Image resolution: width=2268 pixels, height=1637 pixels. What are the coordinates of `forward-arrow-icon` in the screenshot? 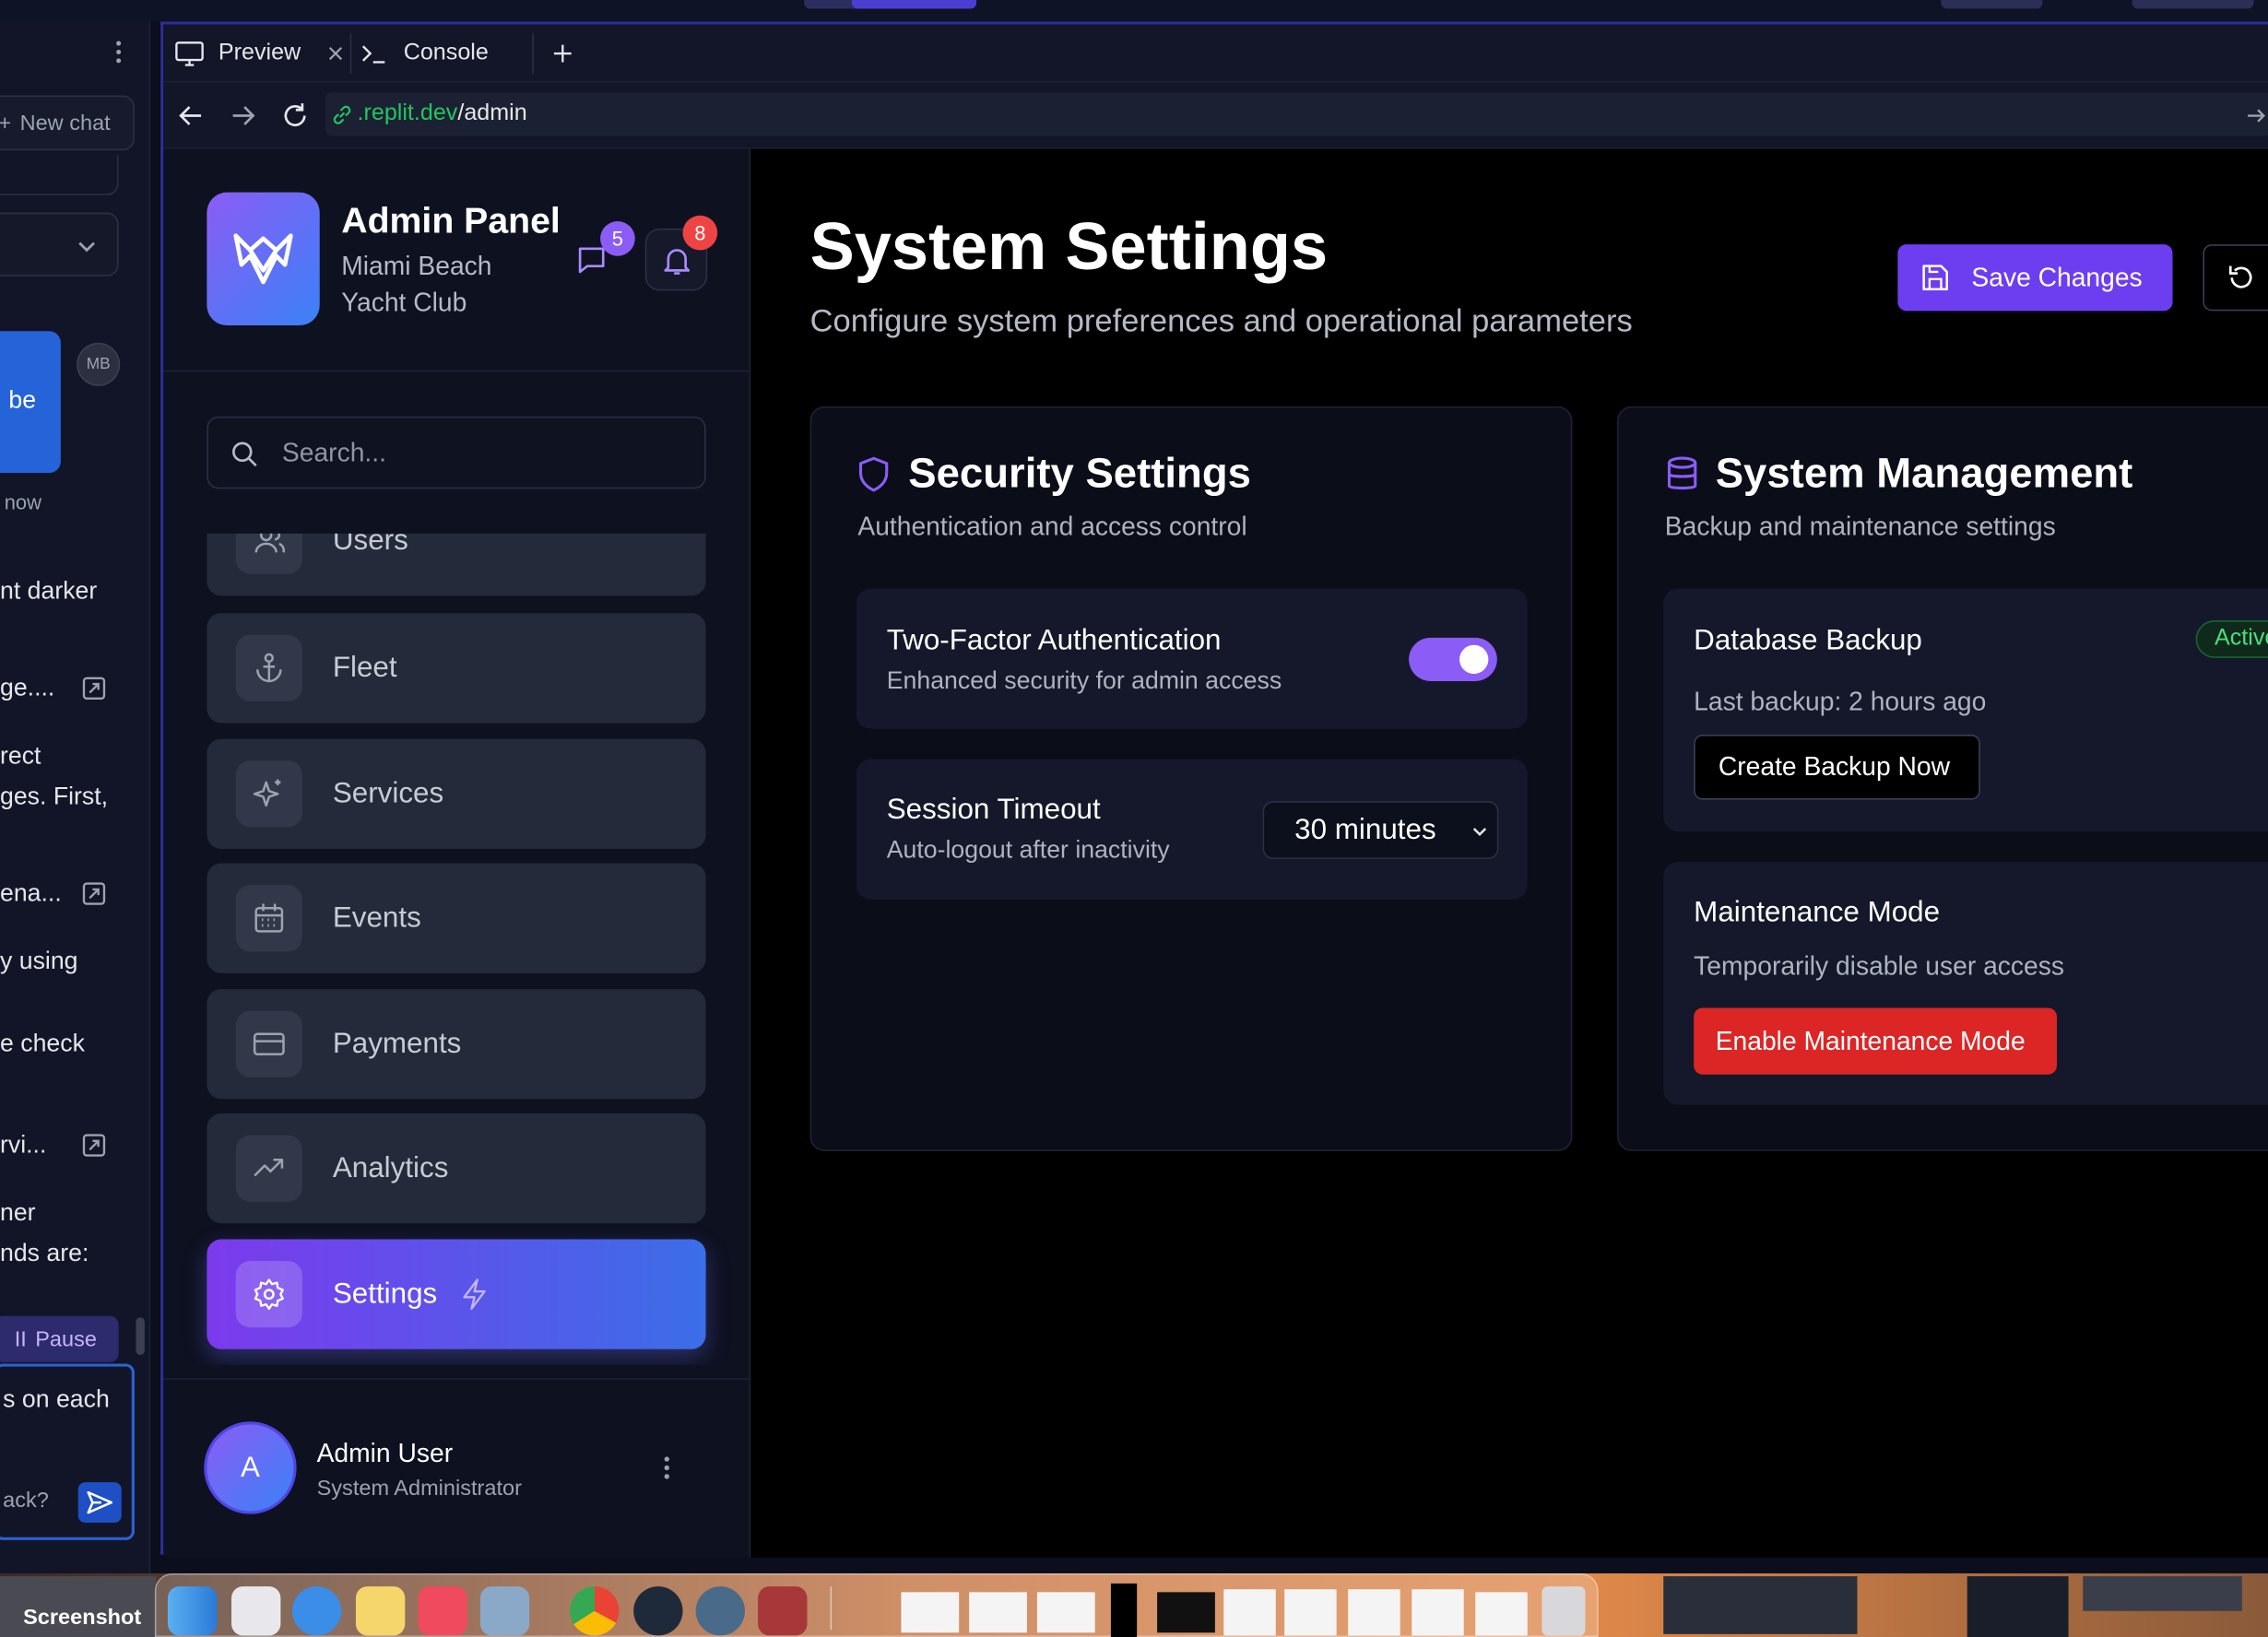 It's located at (242, 115).